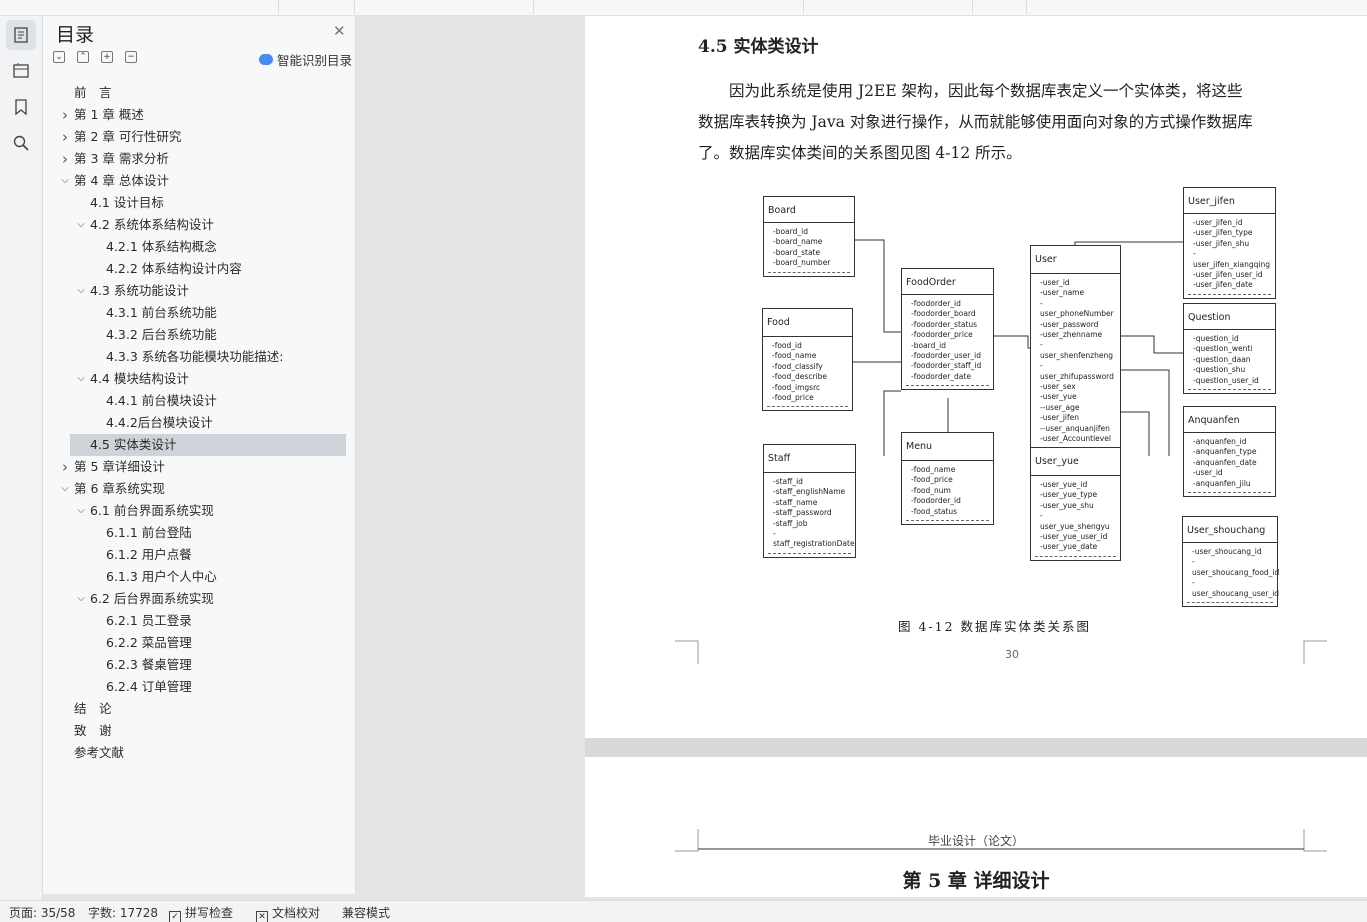 This screenshot has width=1367, height=922. I want to click on toc-item: 4.3.3 系统各功能模块功能描述:, so click(199, 357).